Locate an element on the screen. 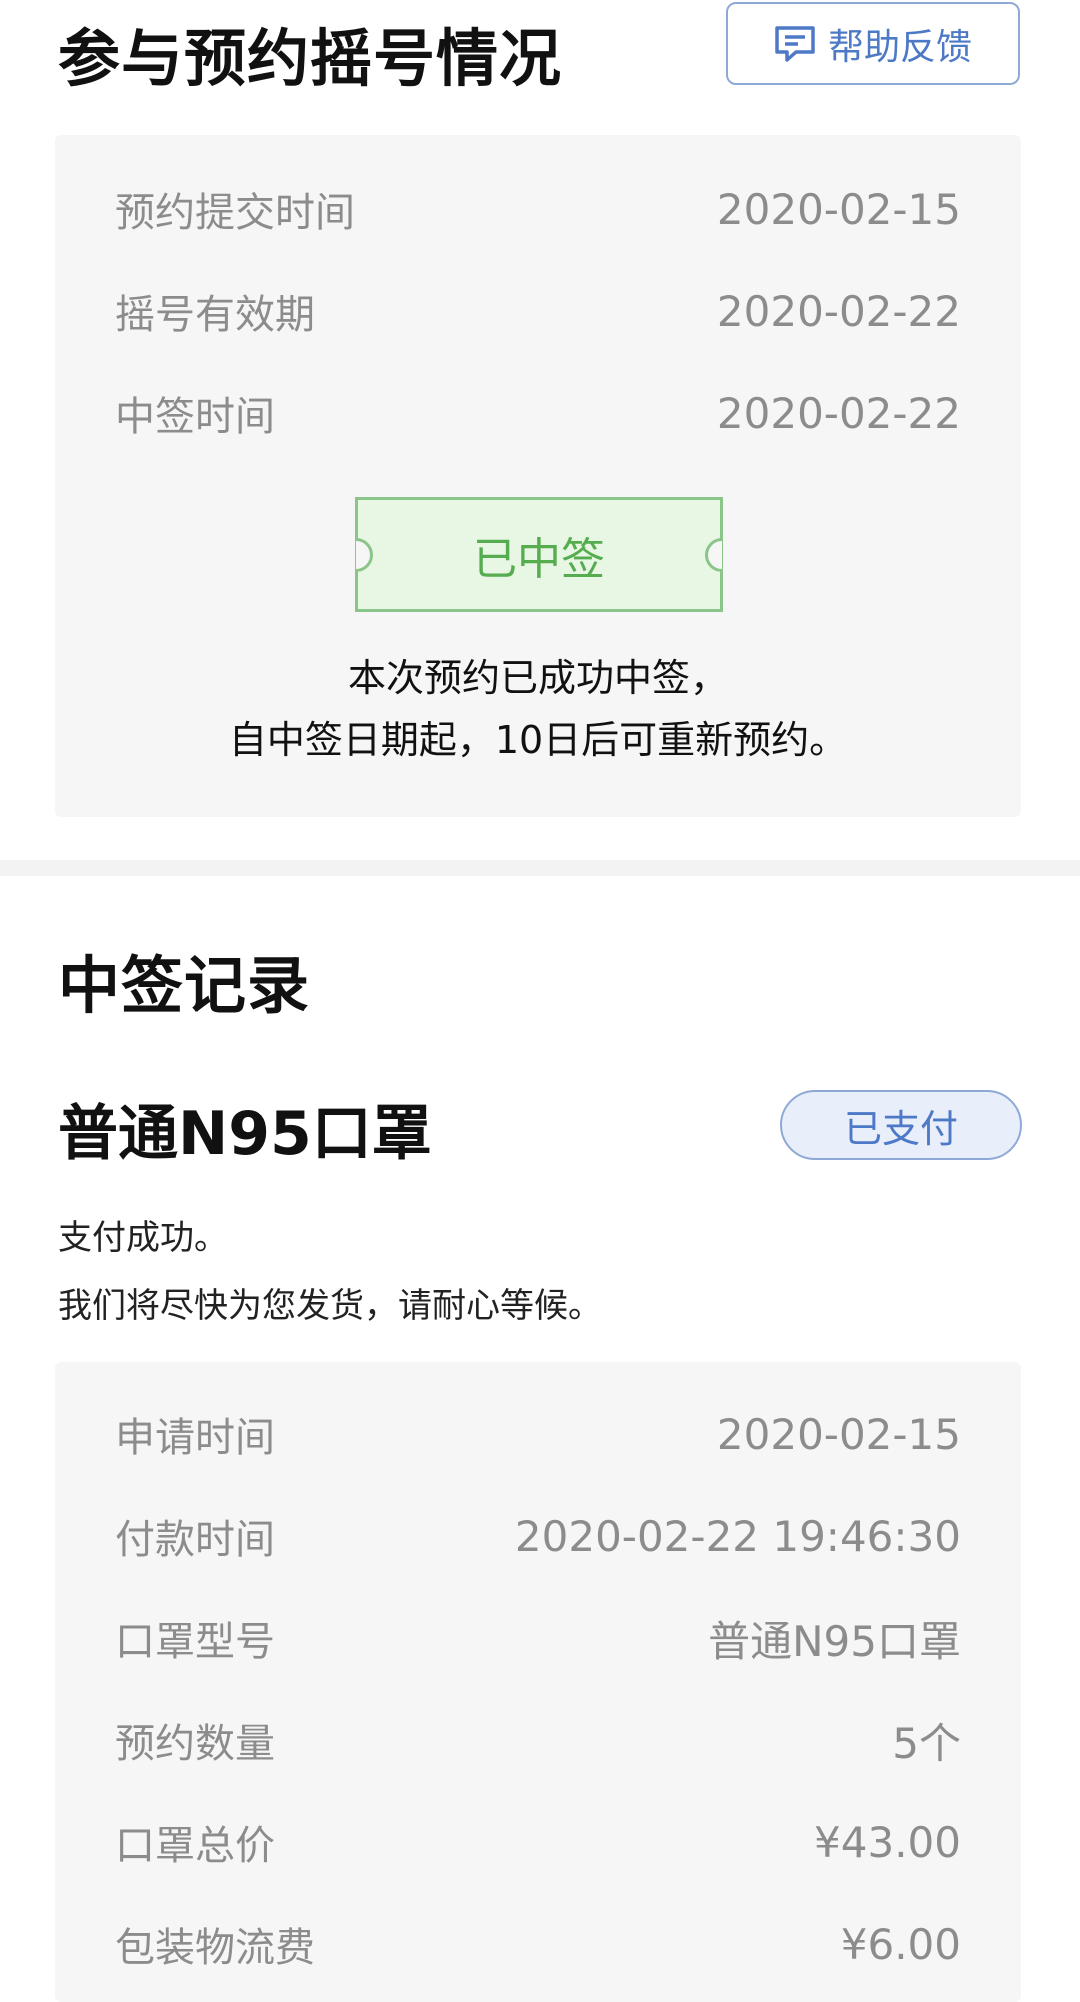 Image resolution: width=1080 pixels, height=2002 pixels. section-title: 中签记录 is located at coordinates (184, 985).